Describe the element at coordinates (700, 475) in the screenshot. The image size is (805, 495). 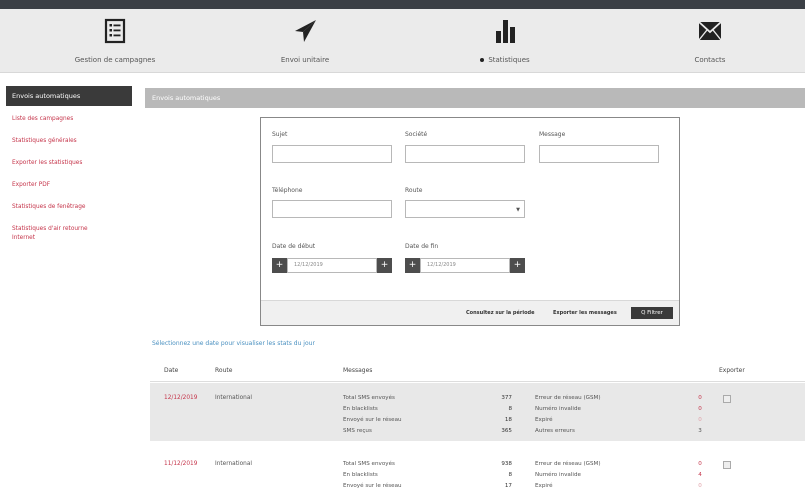
I see `error-value: 4` at that location.